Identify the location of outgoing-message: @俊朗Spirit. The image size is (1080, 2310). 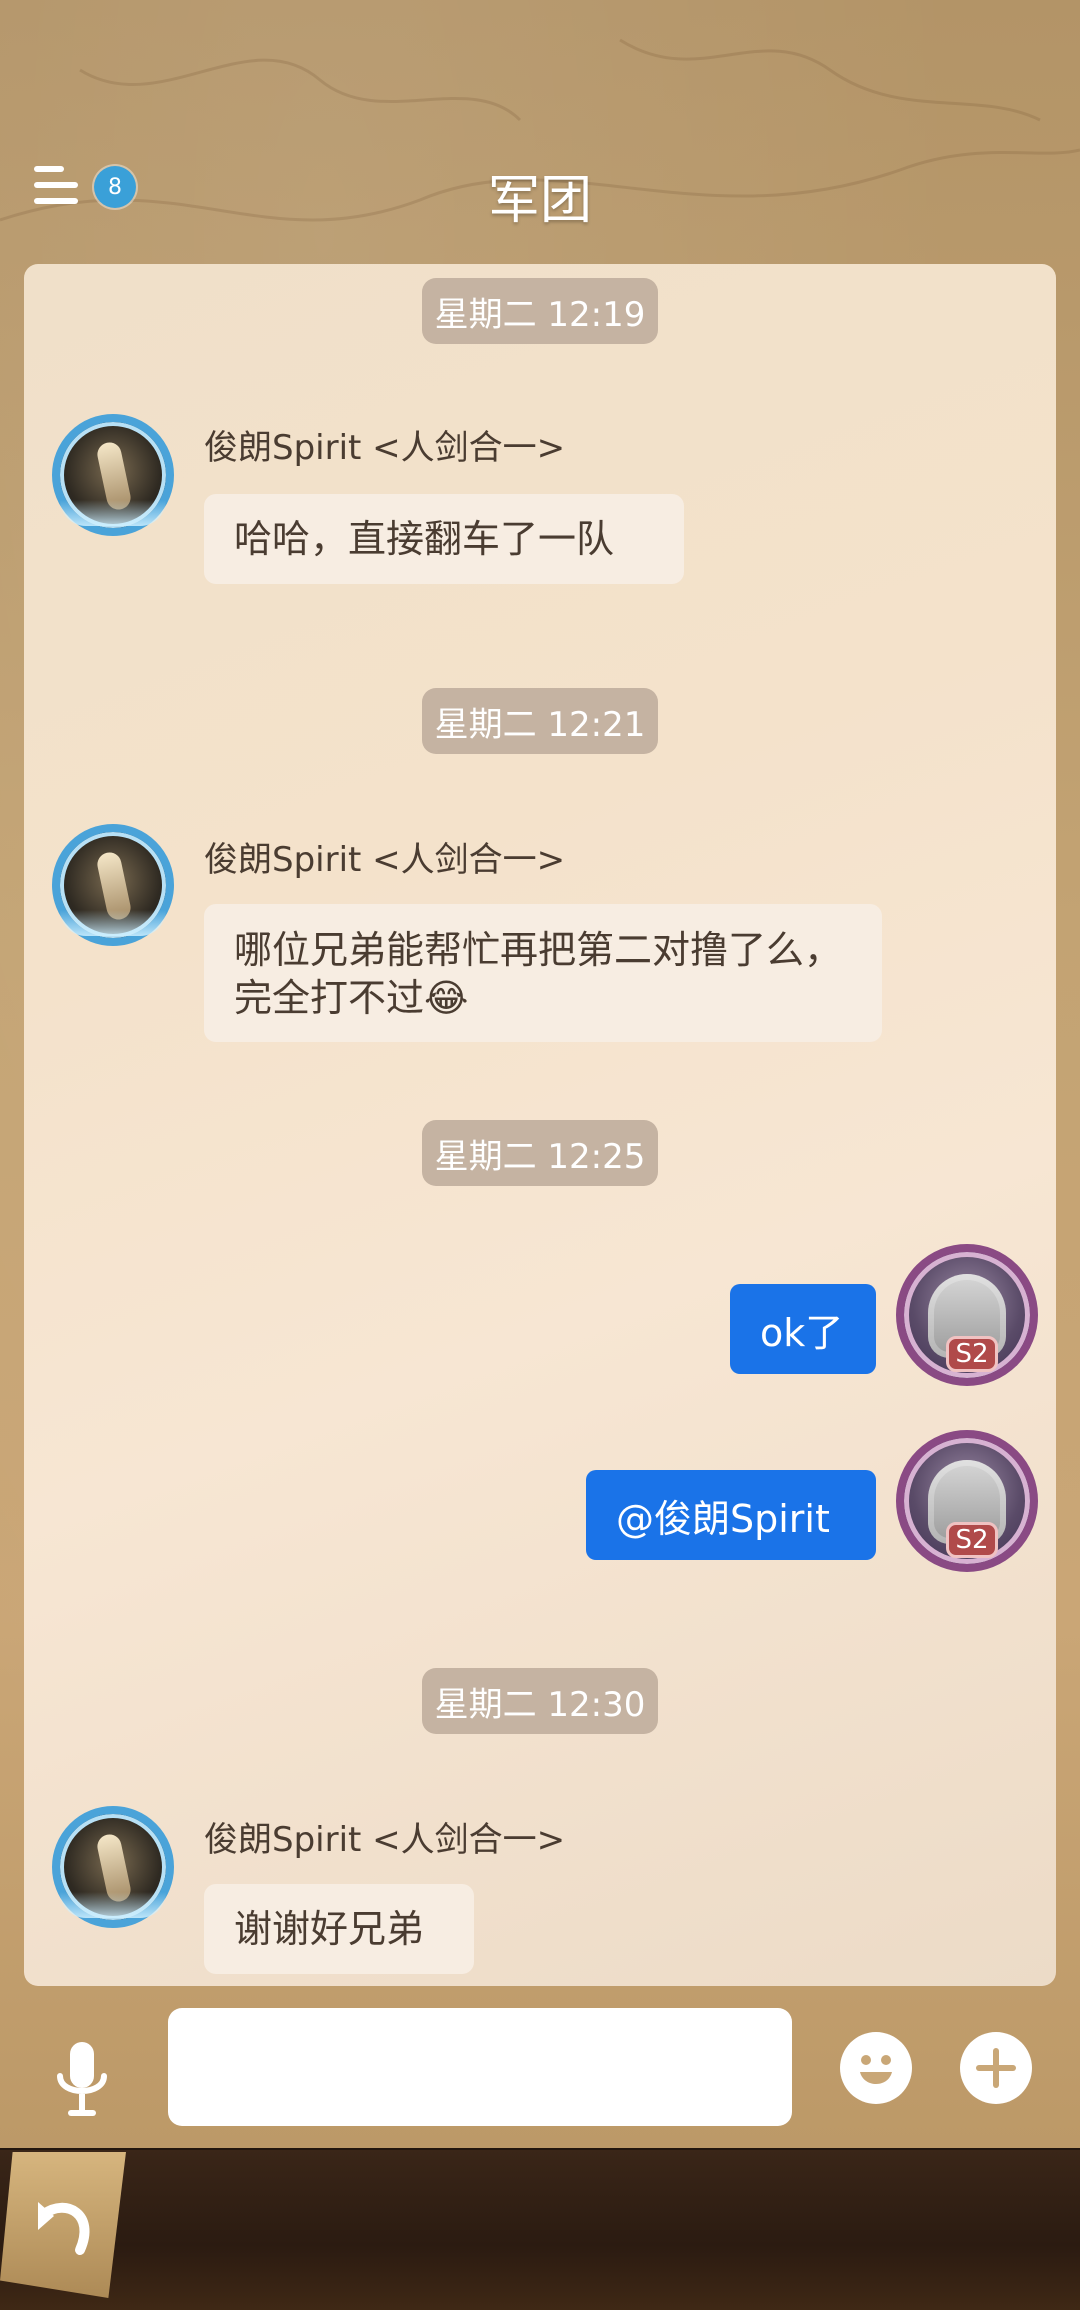
(731, 1515).